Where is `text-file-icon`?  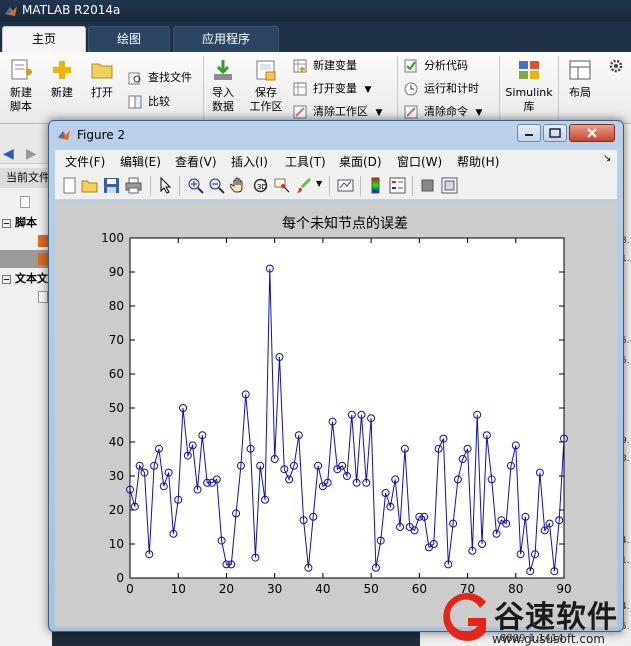 text-file-icon is located at coordinates (43, 297).